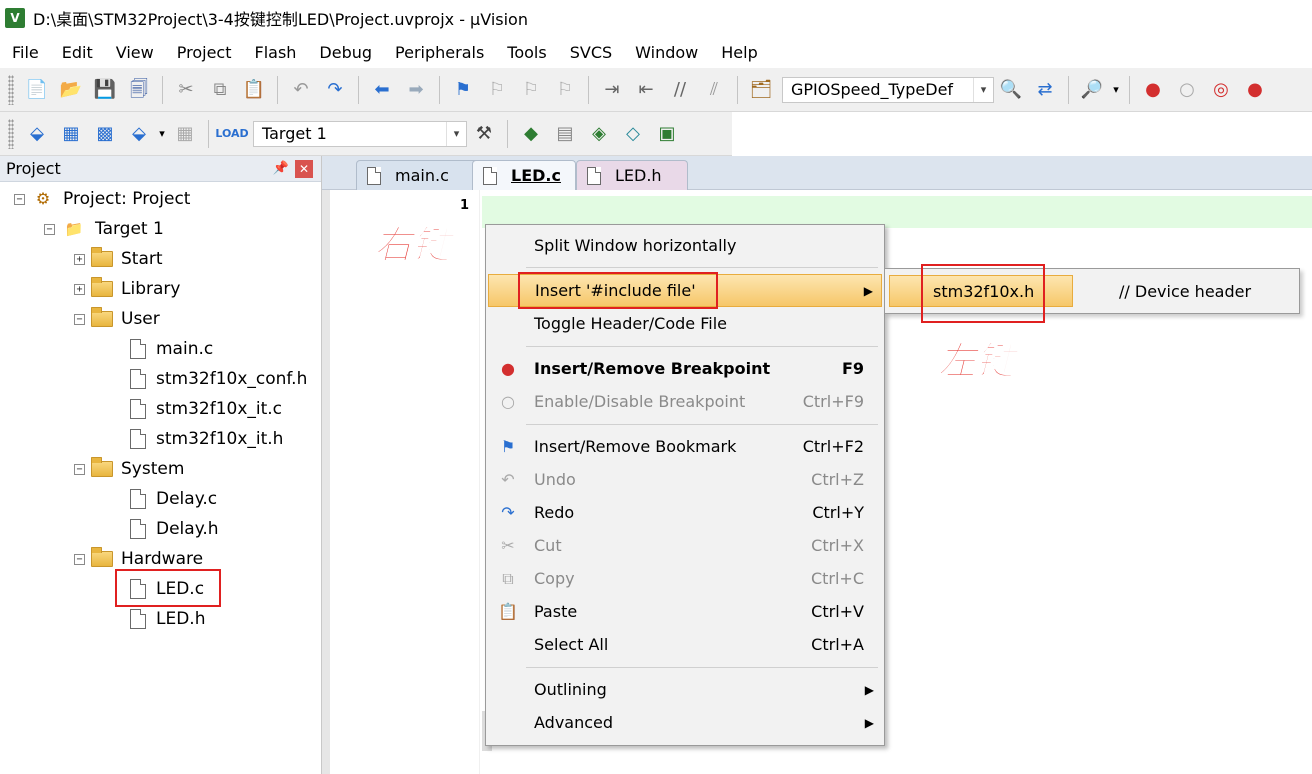 The image size is (1312, 774). I want to click on breakpoint-clear-icon: ●, so click(1255, 90).